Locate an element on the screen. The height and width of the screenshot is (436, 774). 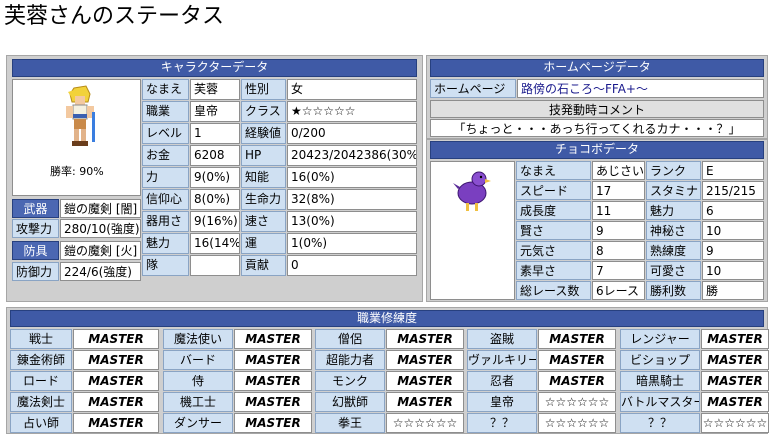
job-mastery-header: 職業修練度 is located at coordinates (387, 318).